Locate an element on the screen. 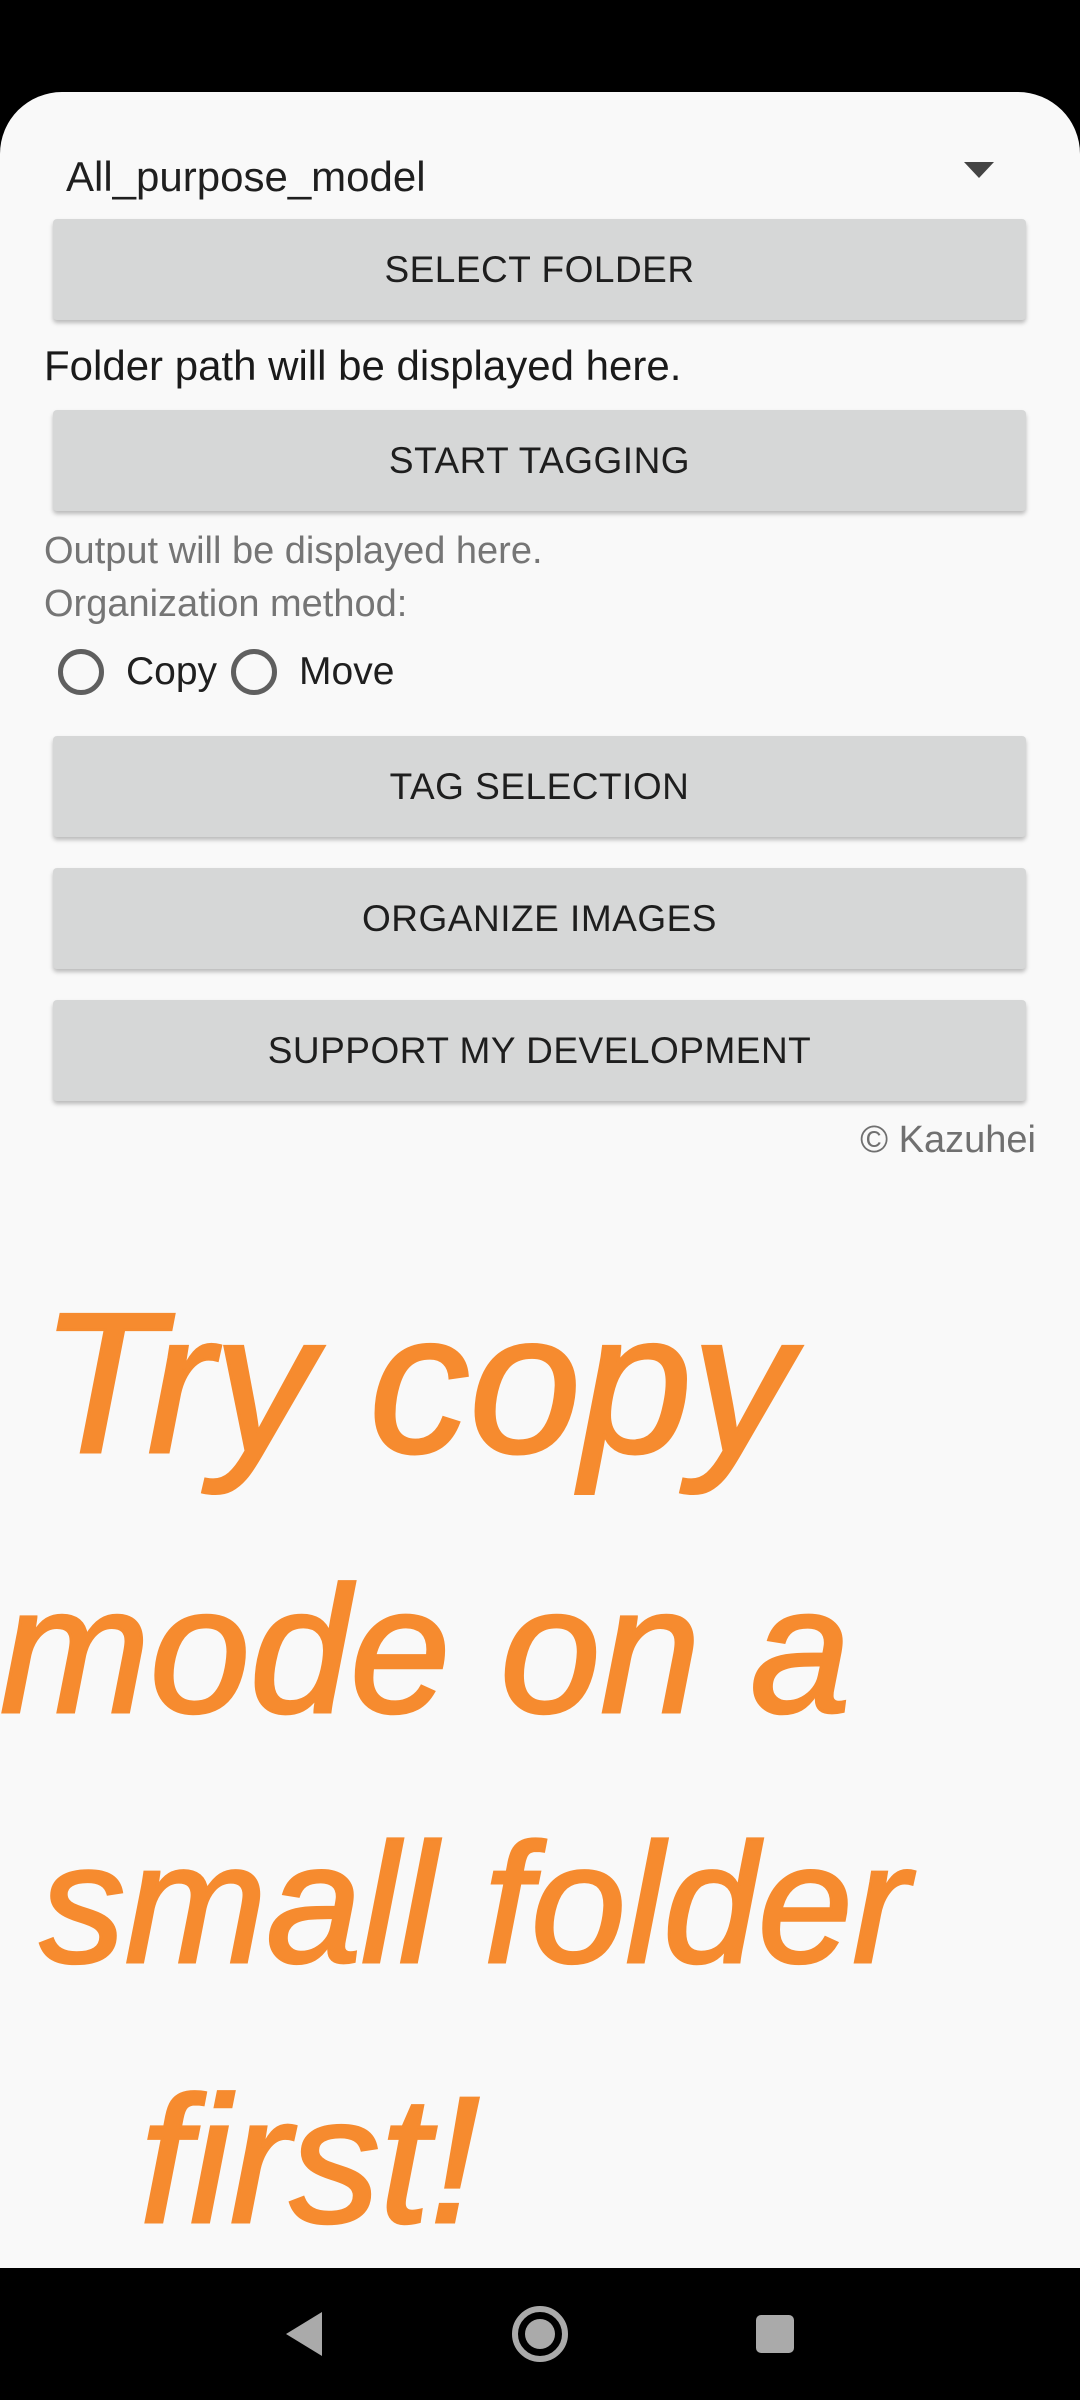  organize-images-button: ORGANIZE IMAGES is located at coordinates (539, 918).